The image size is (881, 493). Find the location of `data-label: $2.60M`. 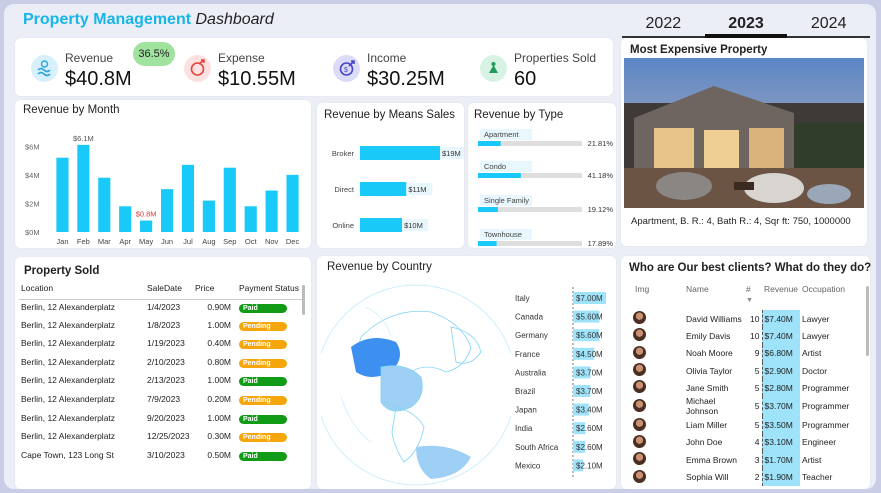

data-label: $2.60M is located at coordinates (589, 428).